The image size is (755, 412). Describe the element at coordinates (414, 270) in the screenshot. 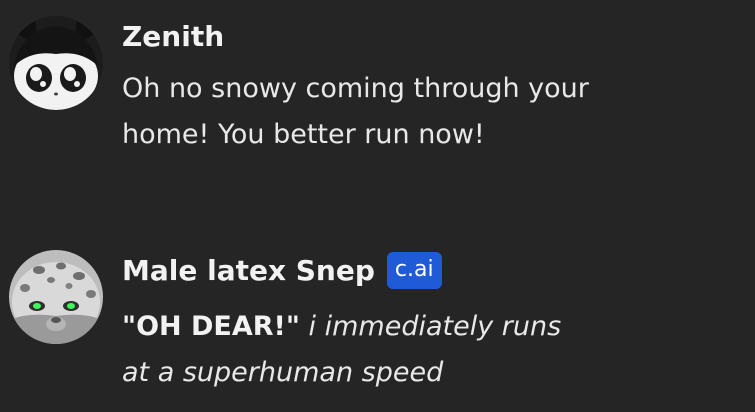

I see `cai-badge: c.ai` at that location.